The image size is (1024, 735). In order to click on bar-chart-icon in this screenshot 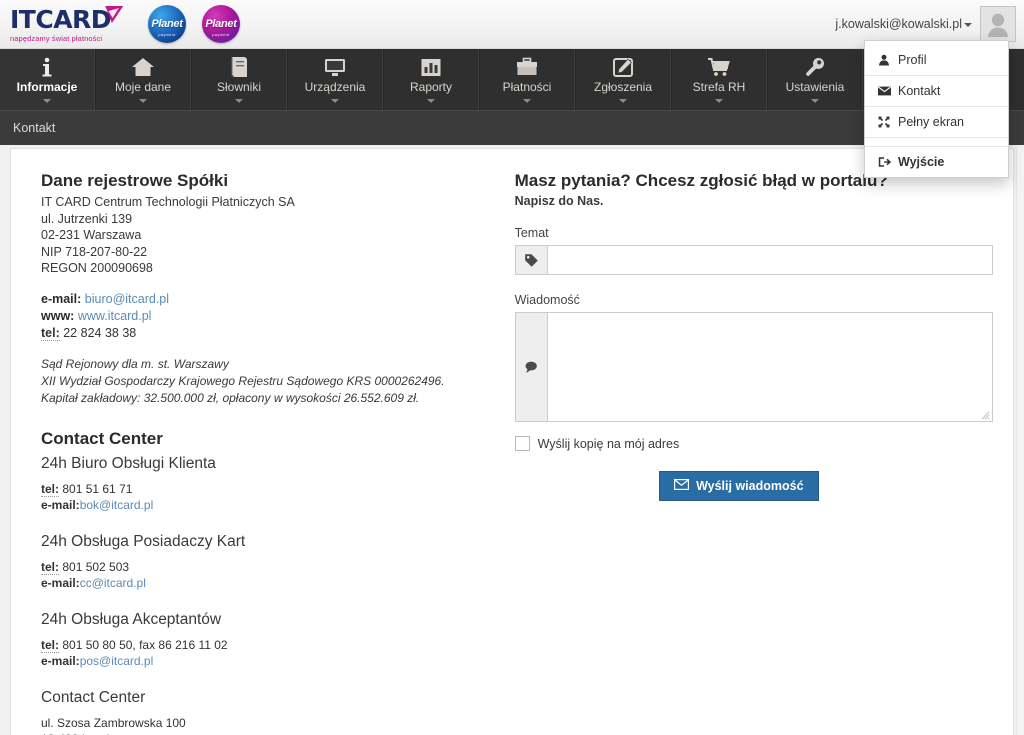, I will do `click(431, 67)`.